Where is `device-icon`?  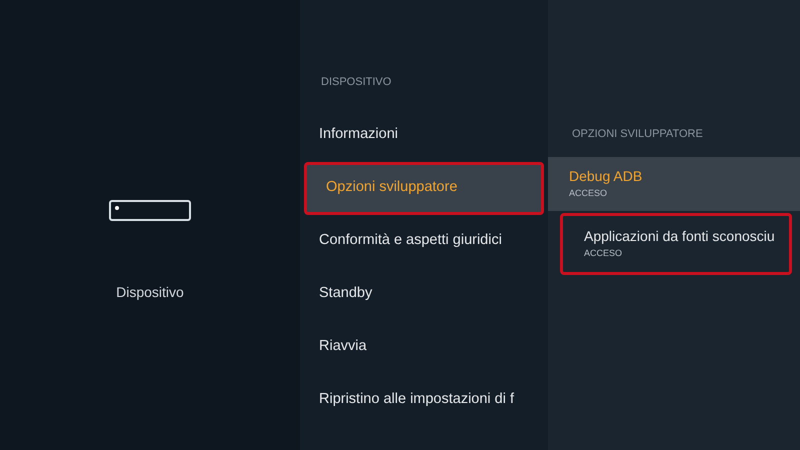 device-icon is located at coordinates (150, 211).